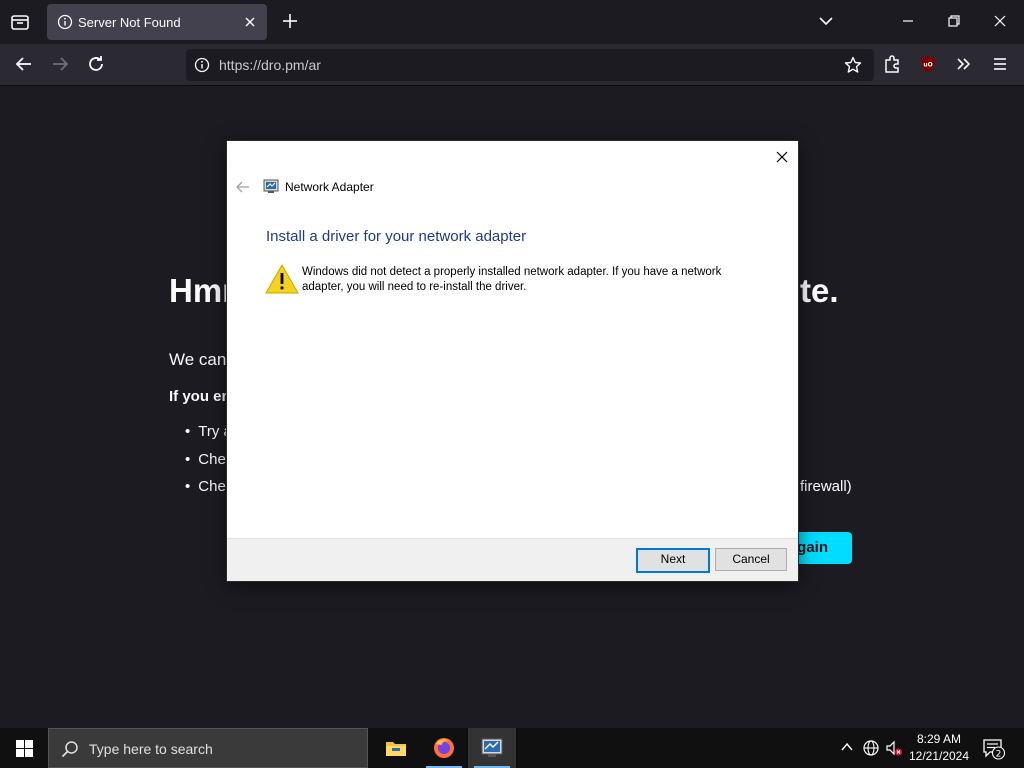 The width and height of the screenshot is (1024, 768). What do you see at coordinates (954, 21) in the screenshot?
I see `restore-icon` at bounding box center [954, 21].